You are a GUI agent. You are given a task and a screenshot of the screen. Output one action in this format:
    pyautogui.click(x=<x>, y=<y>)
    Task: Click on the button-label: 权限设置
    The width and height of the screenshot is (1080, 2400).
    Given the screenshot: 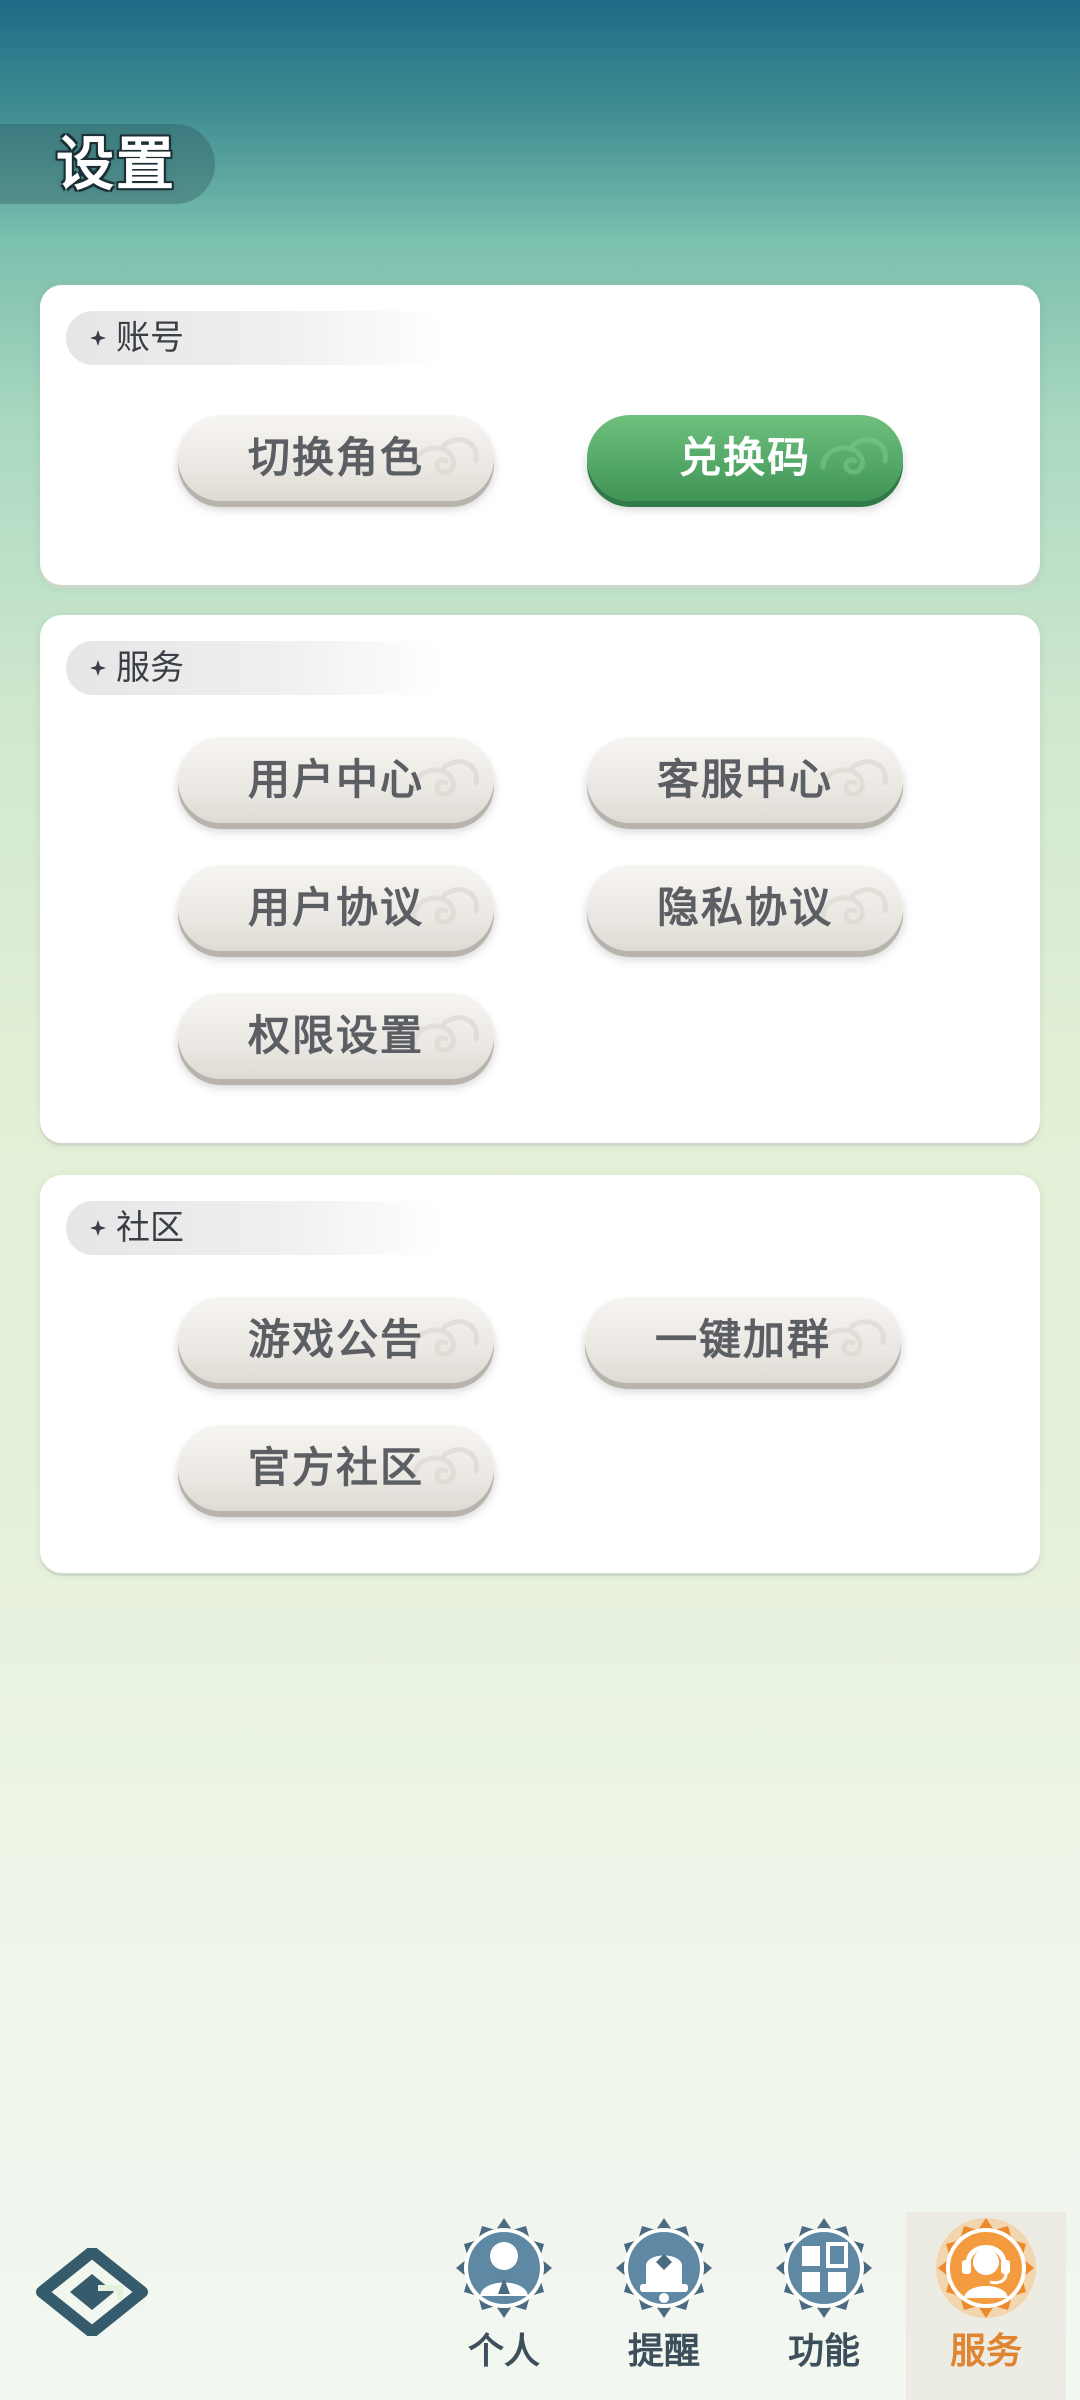 What is the action you would take?
    pyautogui.click(x=335, y=1035)
    